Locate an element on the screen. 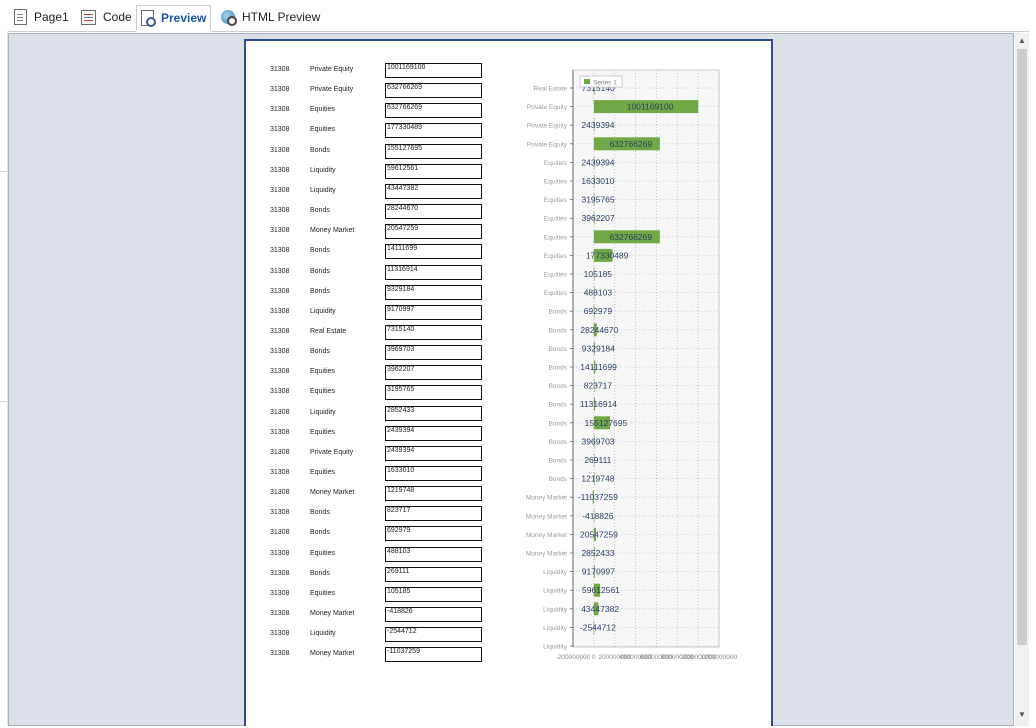  scrollbar-thumb is located at coordinates (1022, 347).